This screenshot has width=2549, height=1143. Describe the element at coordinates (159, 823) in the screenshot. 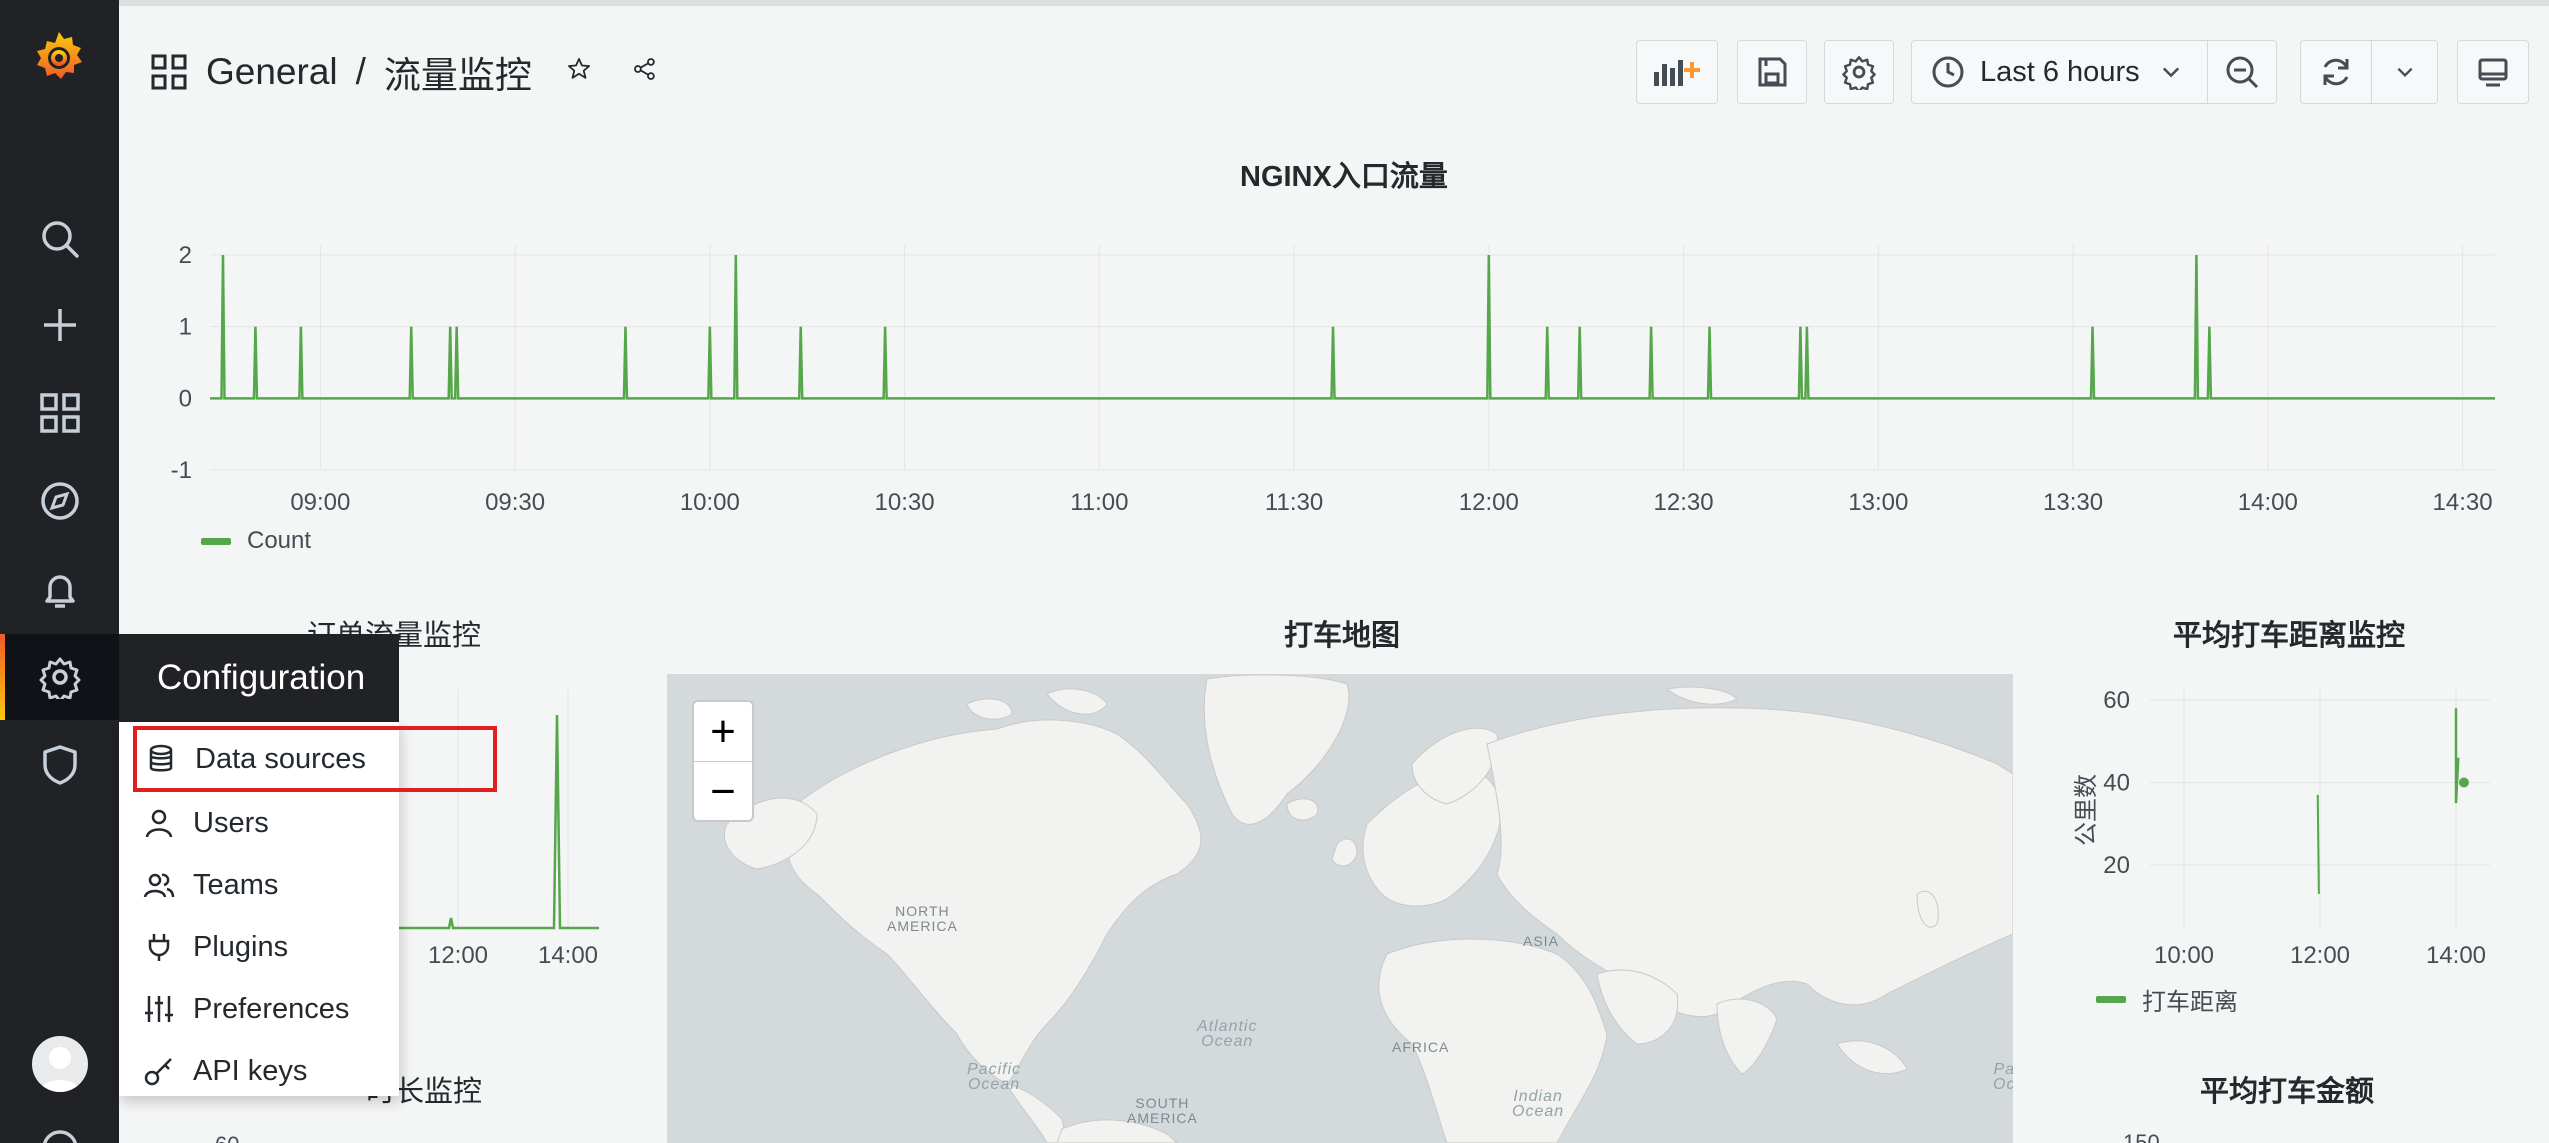

I see `user-icon` at that location.